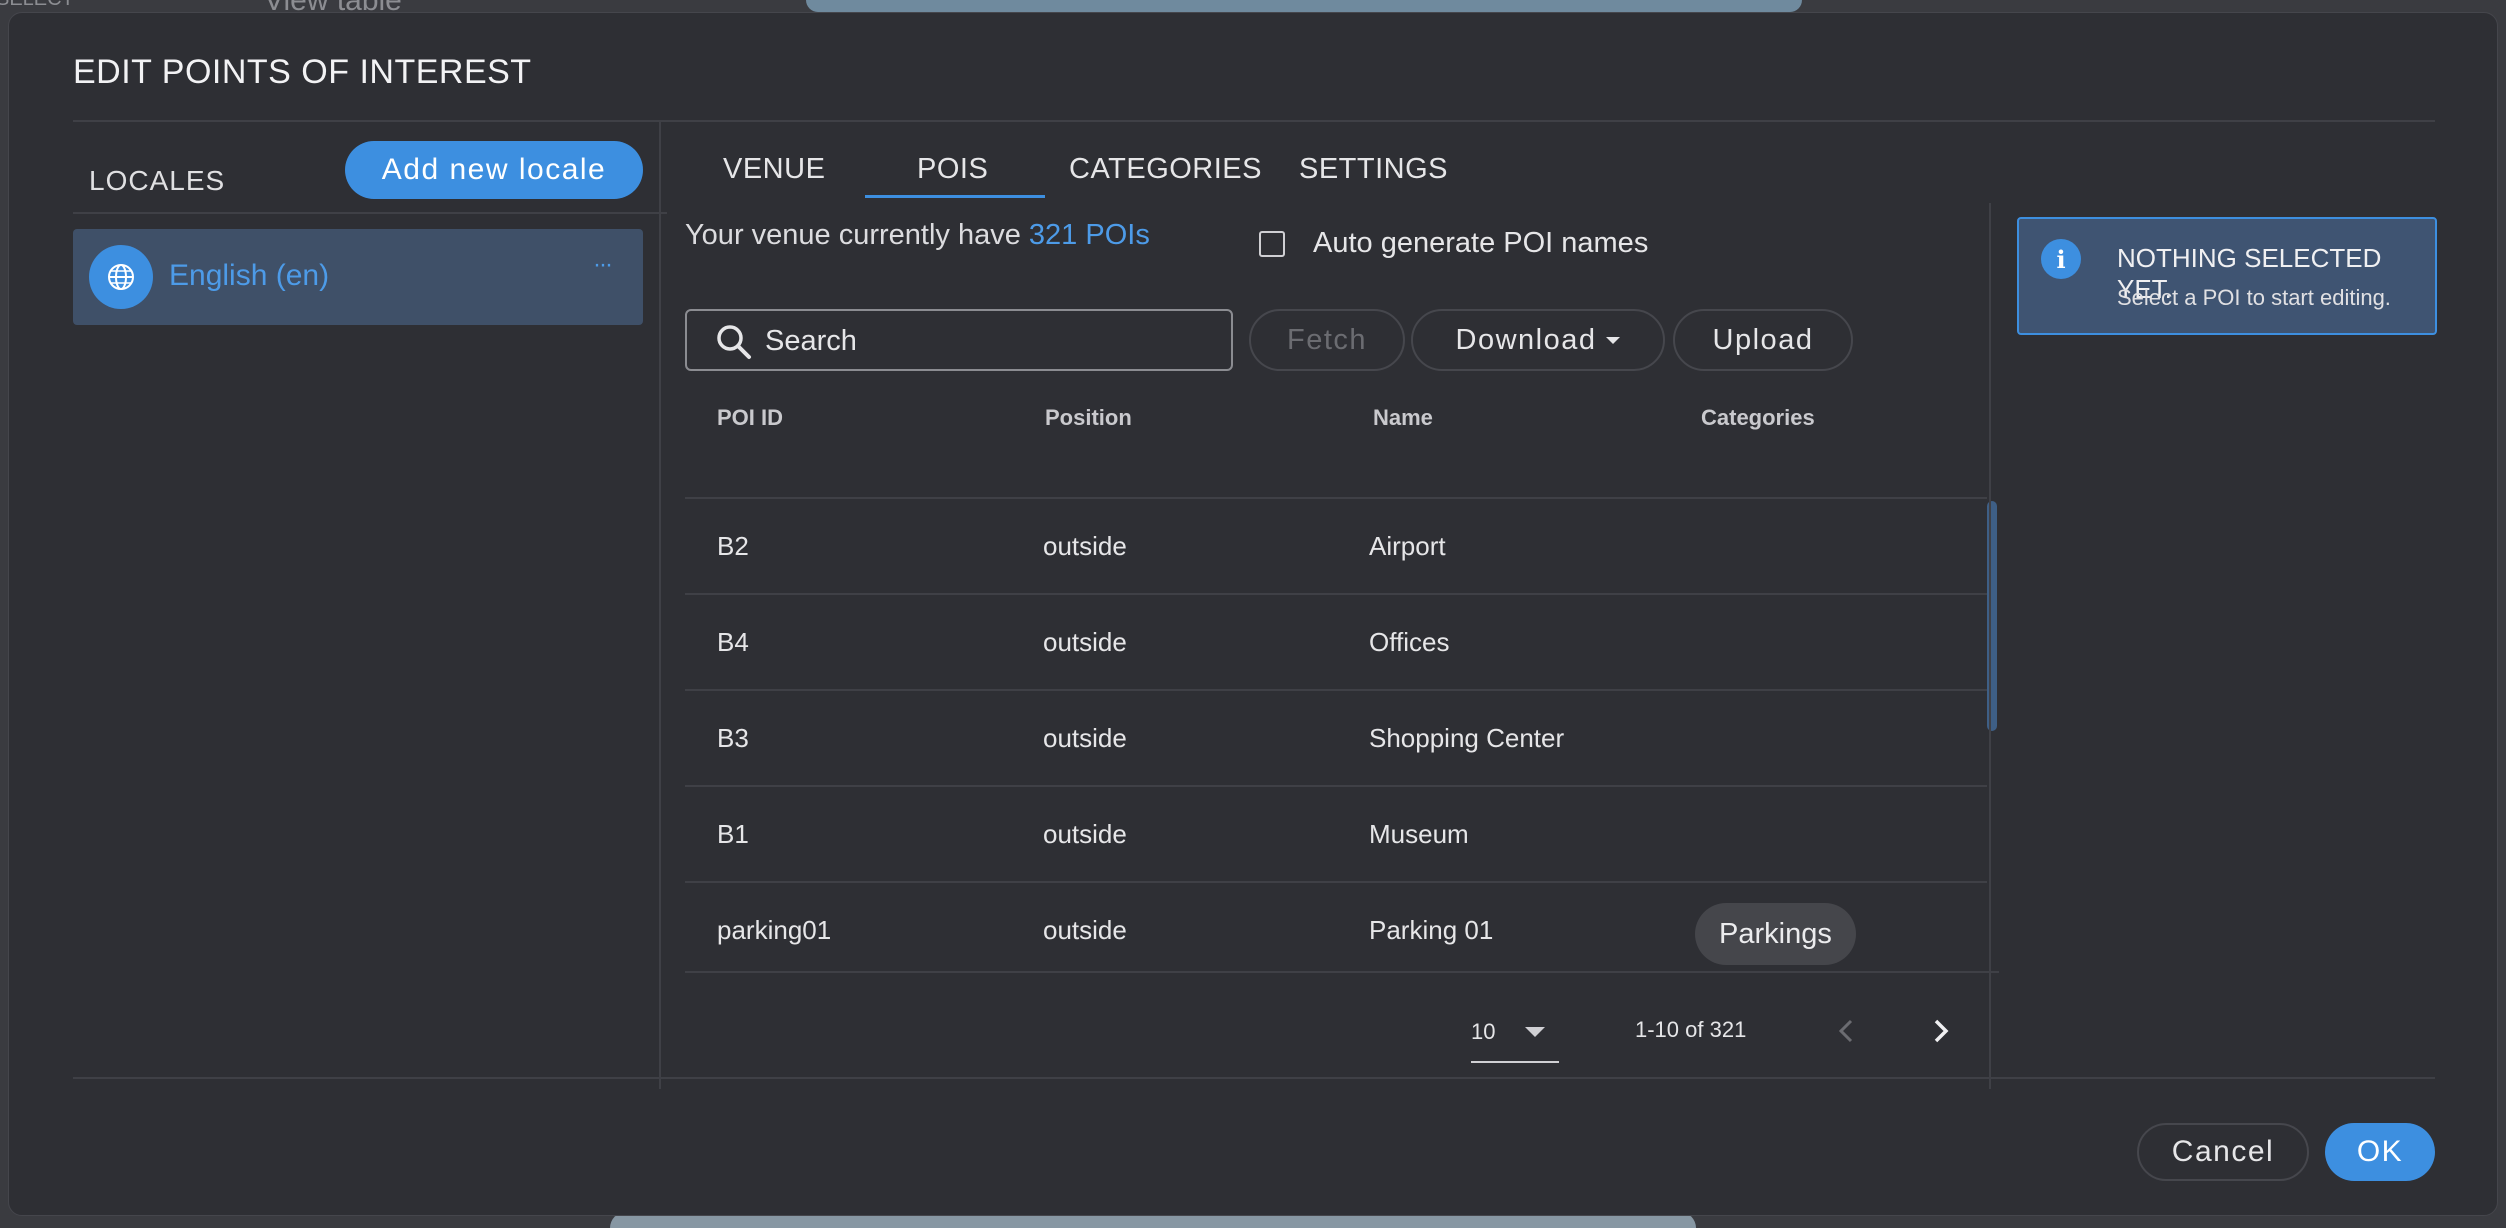 The width and height of the screenshot is (2506, 1228). What do you see at coordinates (1480, 243) in the screenshot?
I see `auto-generate-label: Auto generate POI names` at bounding box center [1480, 243].